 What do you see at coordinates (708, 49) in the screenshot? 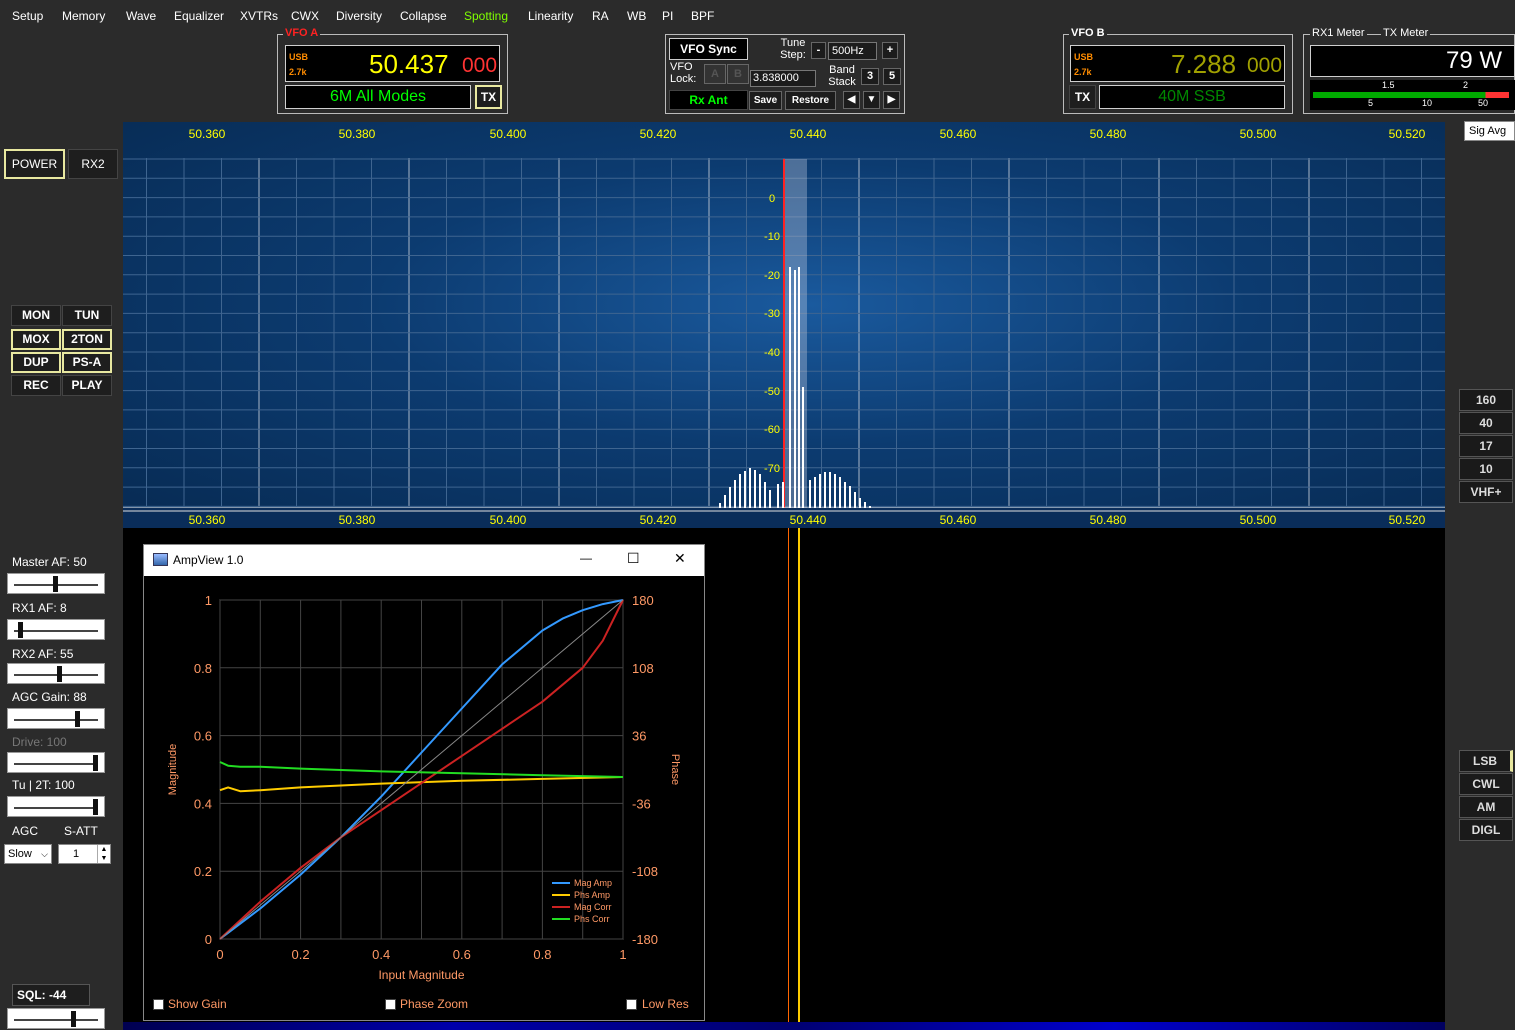
I see `vfo-sync-button: VFO Sync` at bounding box center [708, 49].